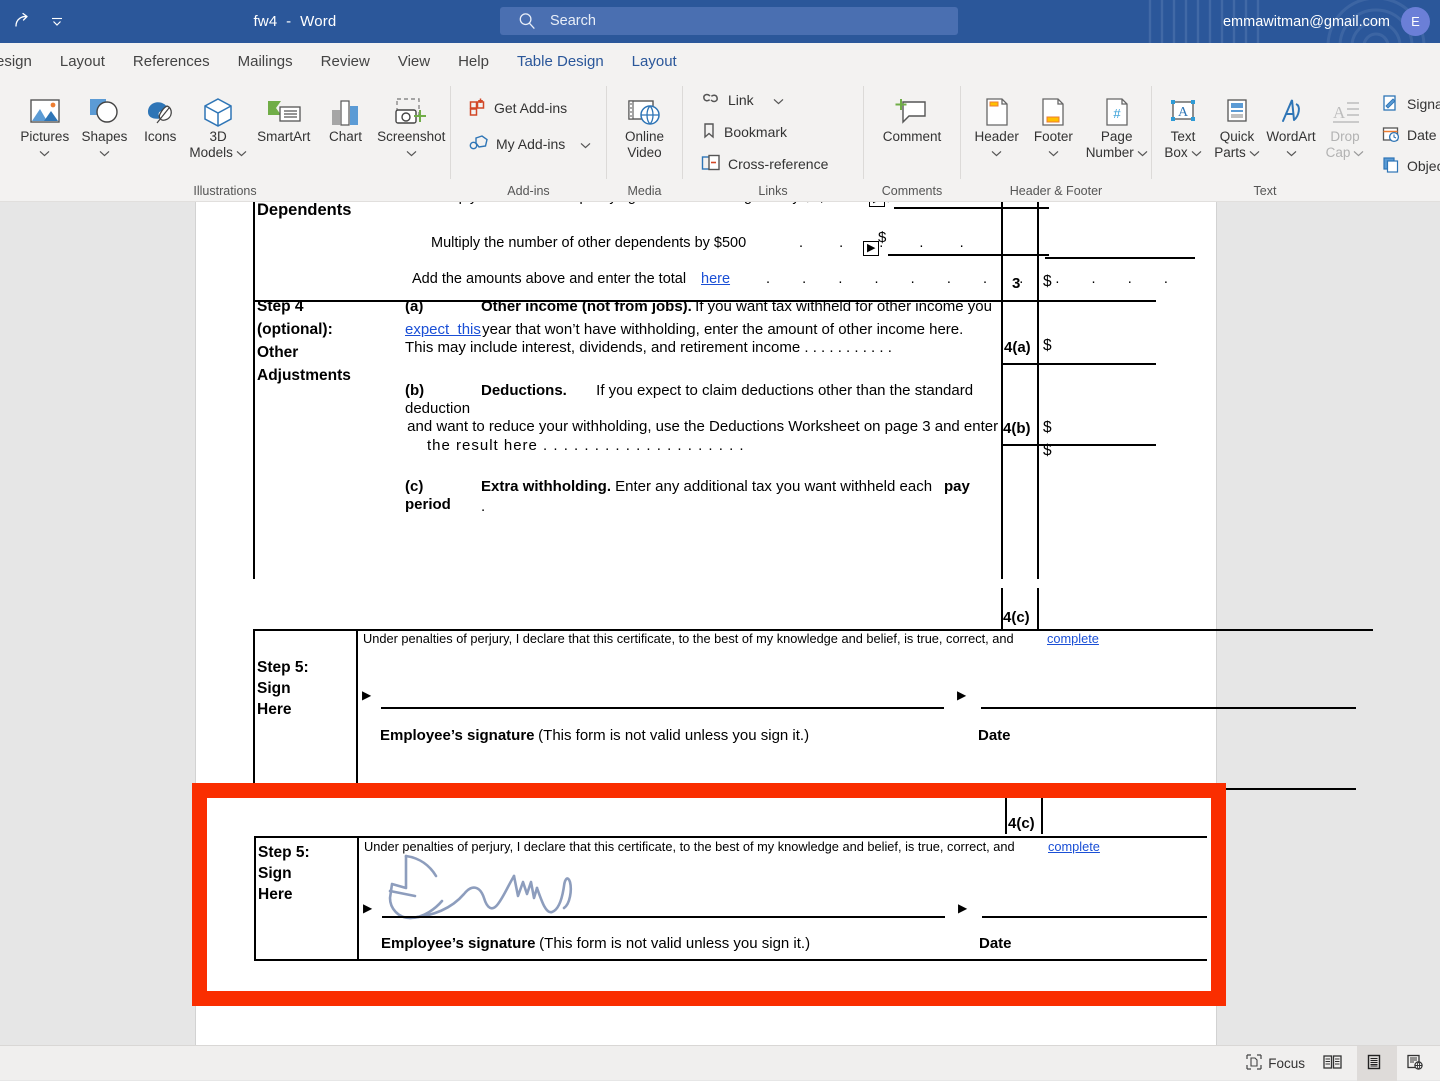 Image resolution: width=1440 pixels, height=1081 pixels. Describe the element at coordinates (1326, 21) in the screenshot. I see `account-area: emmawitman@gmail.com E` at that location.